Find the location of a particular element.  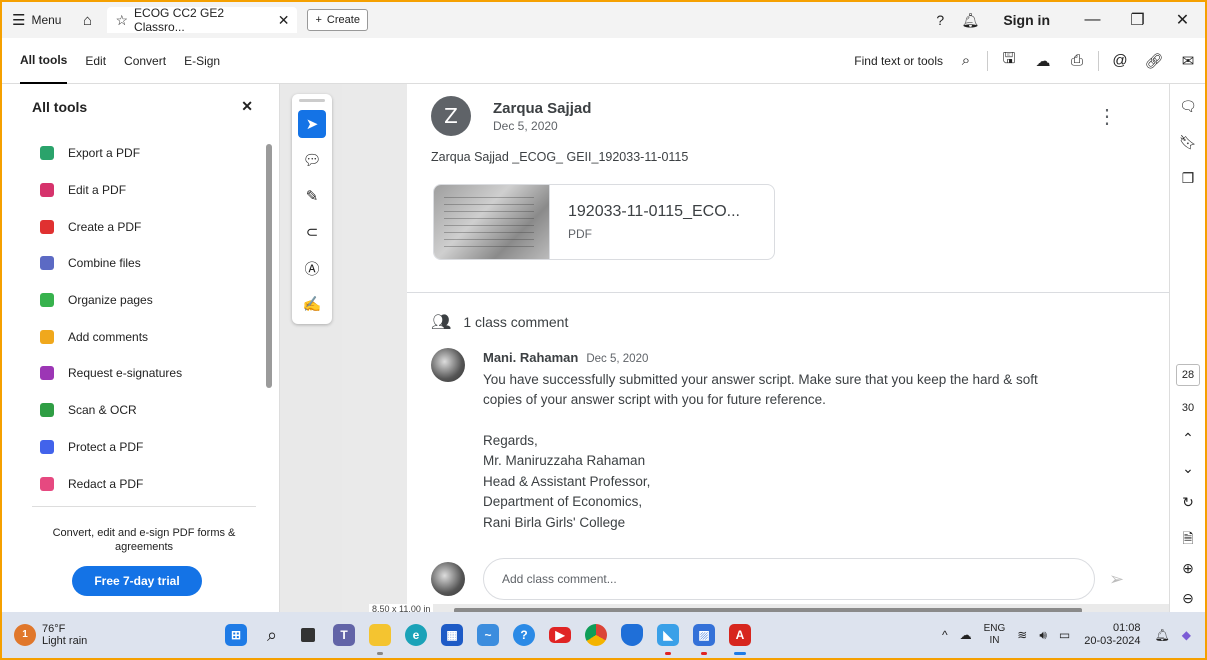

star-icon: ☆ is located at coordinates (121, 20).